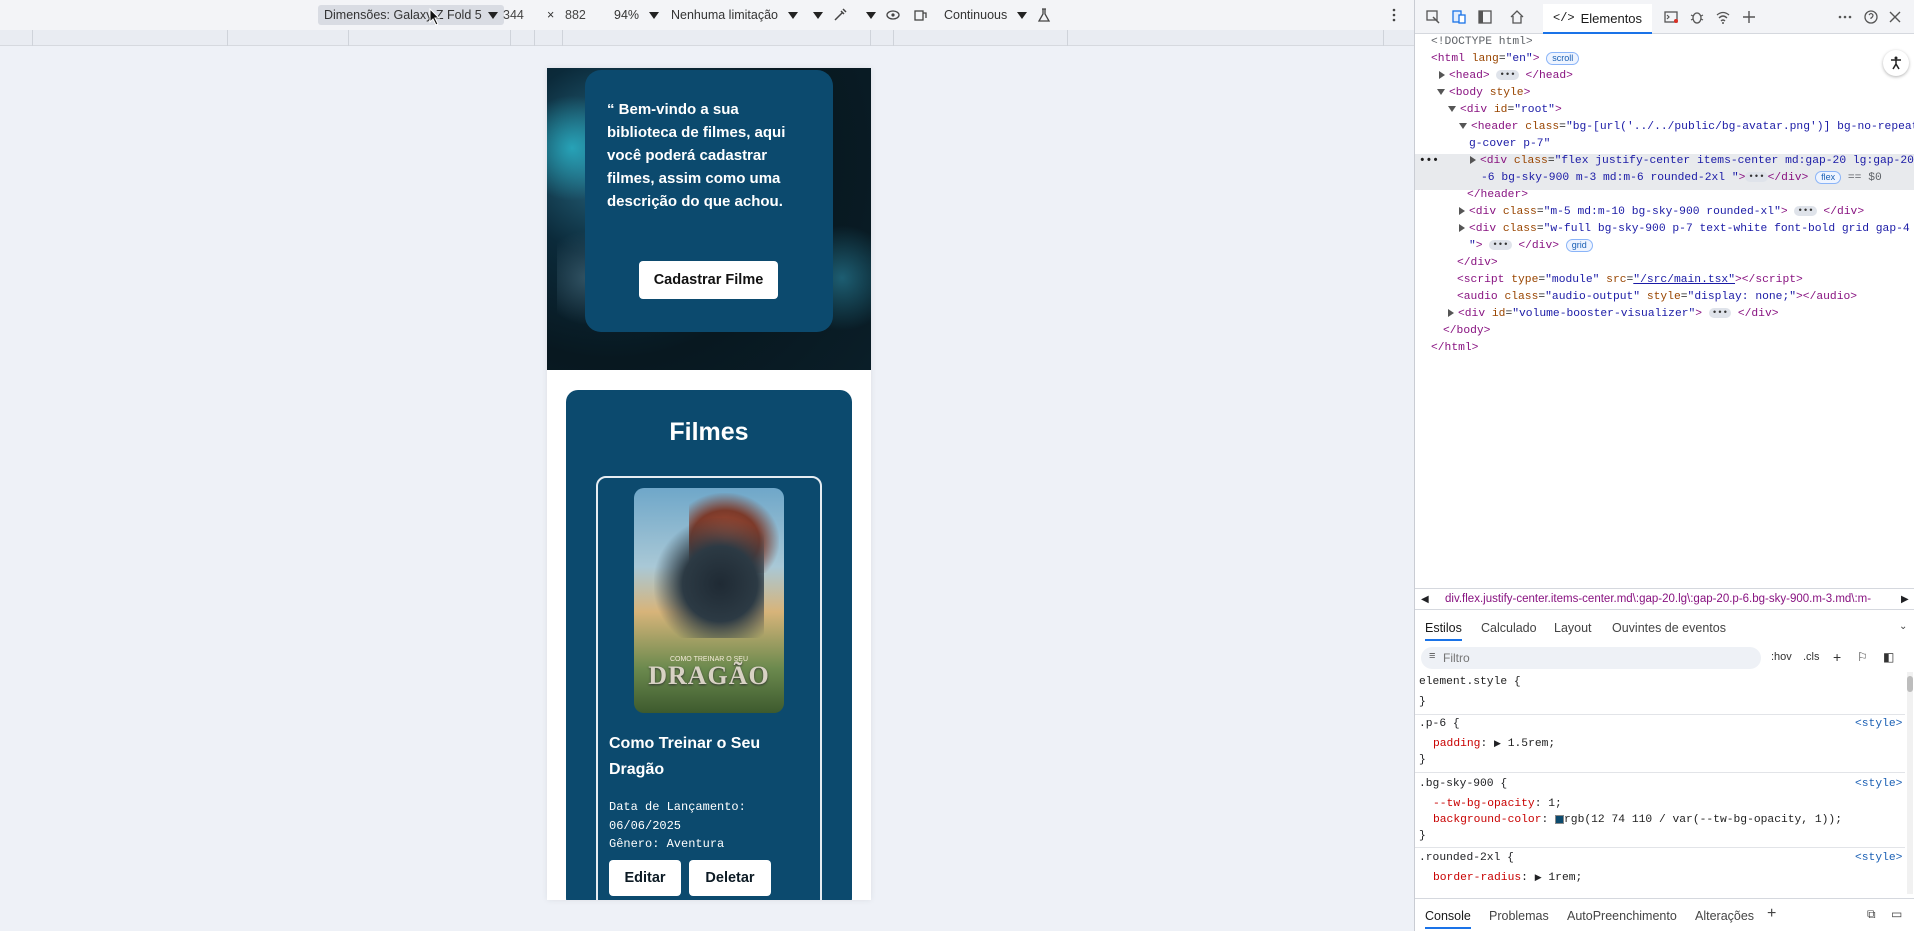  Describe the element at coordinates (551, 15) in the screenshot. I see `times-sign: ×` at that location.